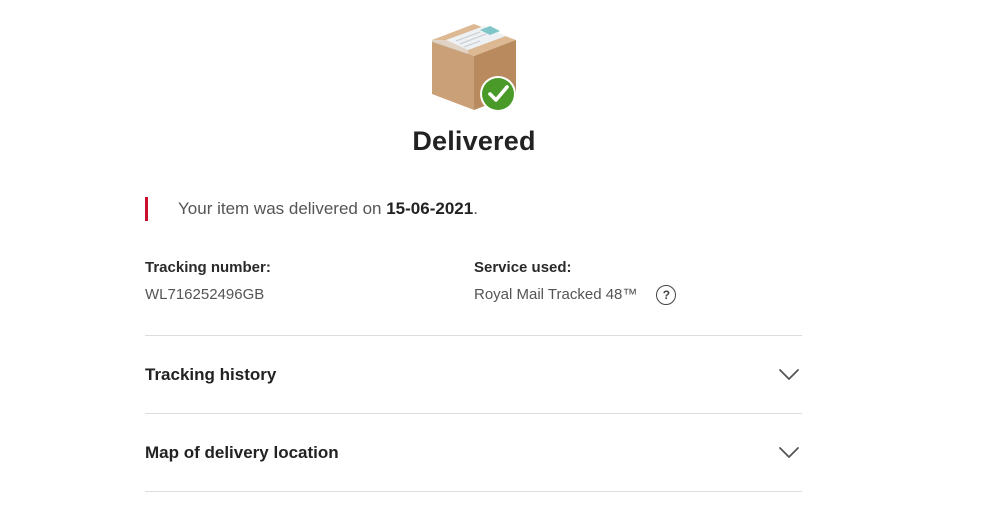 This screenshot has width=1006, height=507. Describe the element at coordinates (211, 374) in the screenshot. I see `accordion-tracking-history-label: Tracking history` at that location.